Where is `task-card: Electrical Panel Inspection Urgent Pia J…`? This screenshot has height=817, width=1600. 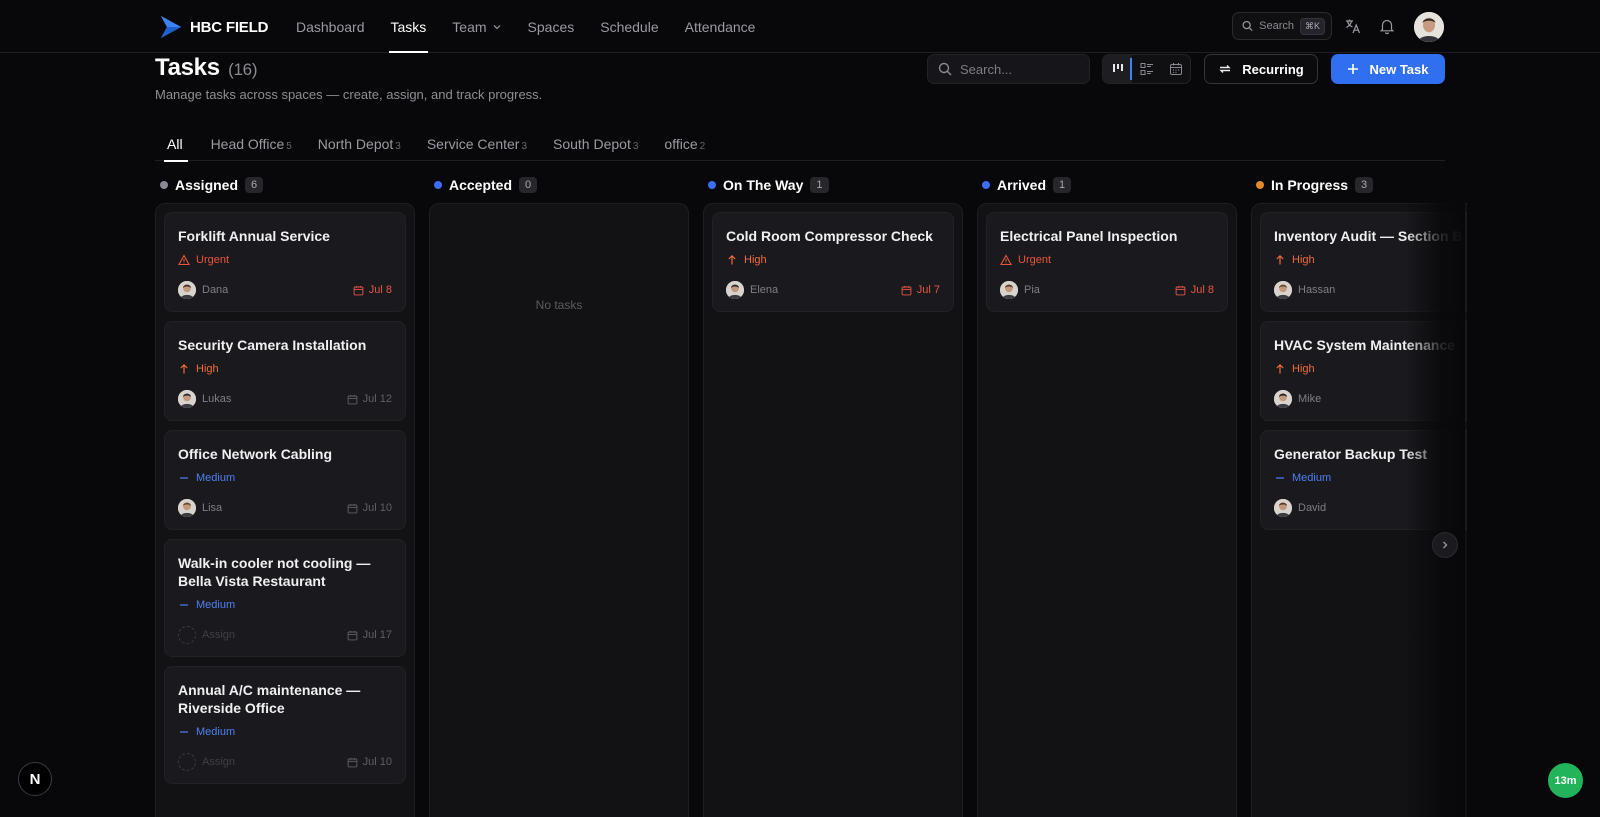
task-card: Electrical Panel Inspection Urgent Pia J… is located at coordinates (1107, 262).